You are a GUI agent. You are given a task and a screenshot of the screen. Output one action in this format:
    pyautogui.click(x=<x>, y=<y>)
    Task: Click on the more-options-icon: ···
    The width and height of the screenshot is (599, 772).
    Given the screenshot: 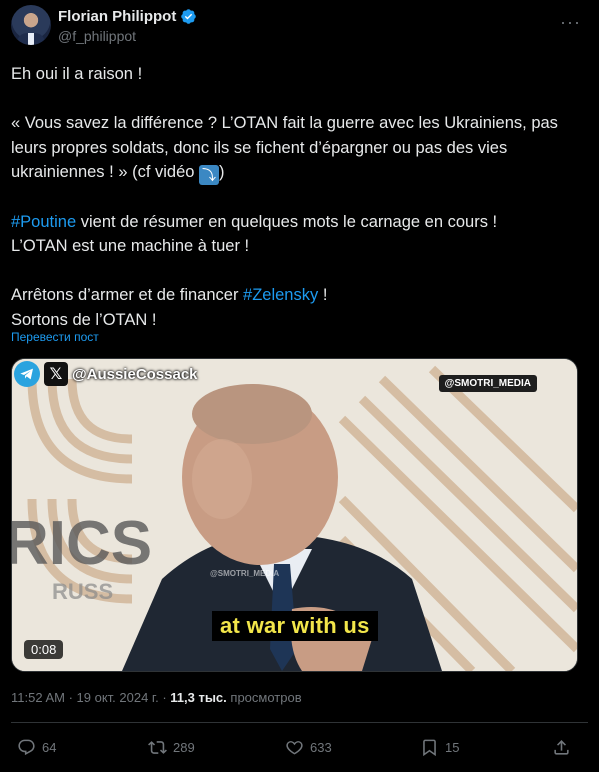 What is the action you would take?
    pyautogui.click(x=570, y=22)
    